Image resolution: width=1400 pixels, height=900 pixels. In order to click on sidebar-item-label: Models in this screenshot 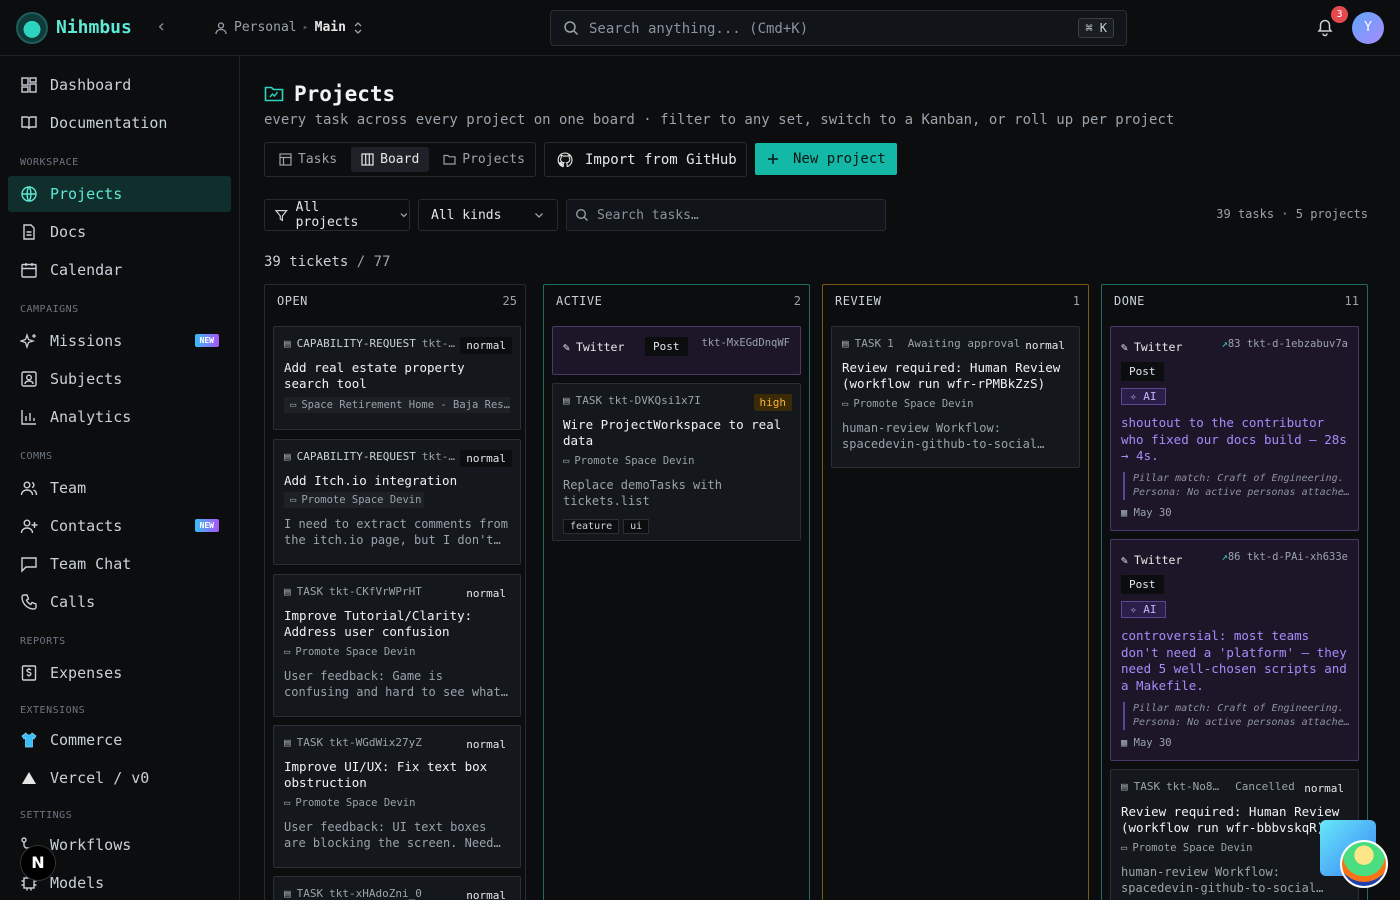, I will do `click(77, 883)`.